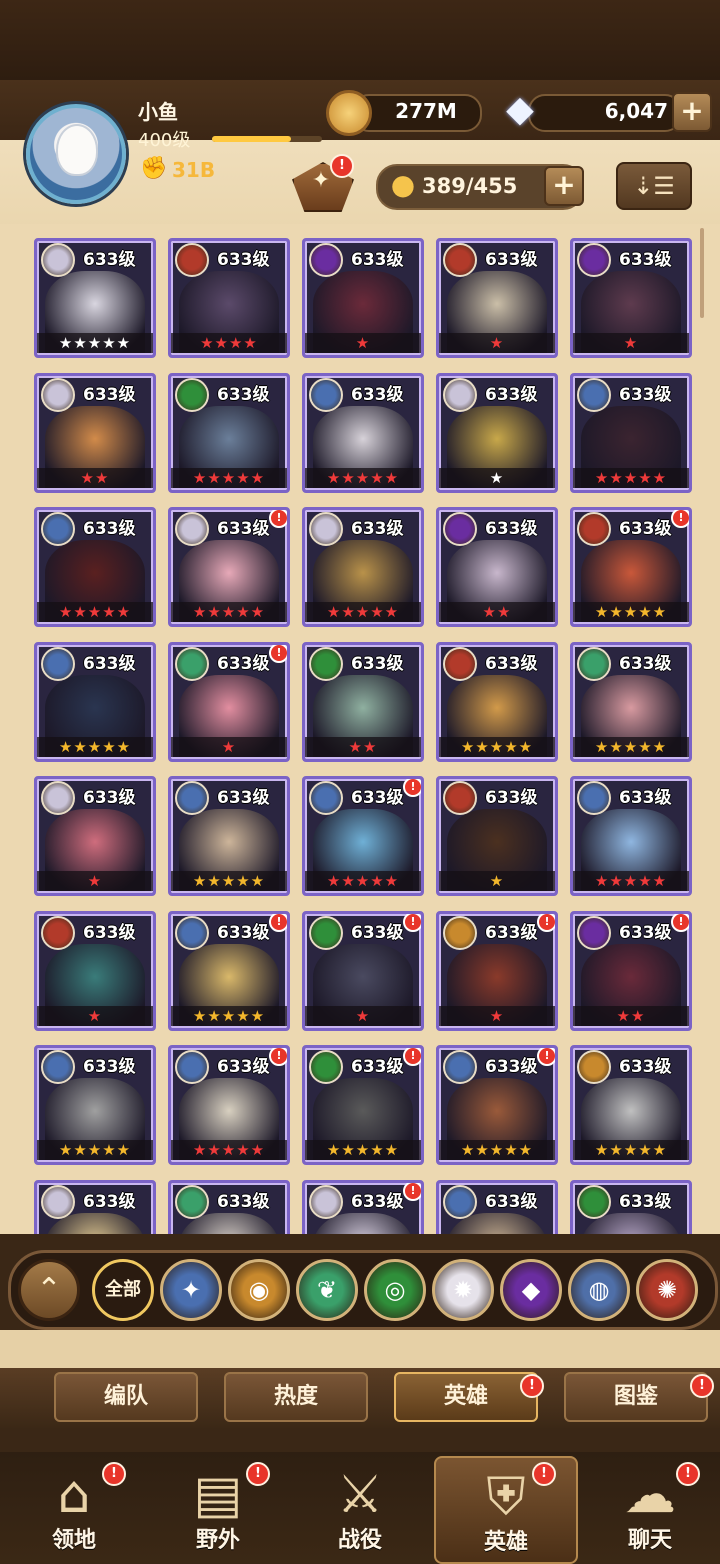  What do you see at coordinates (76, 154) in the screenshot?
I see `player-avatar` at bounding box center [76, 154].